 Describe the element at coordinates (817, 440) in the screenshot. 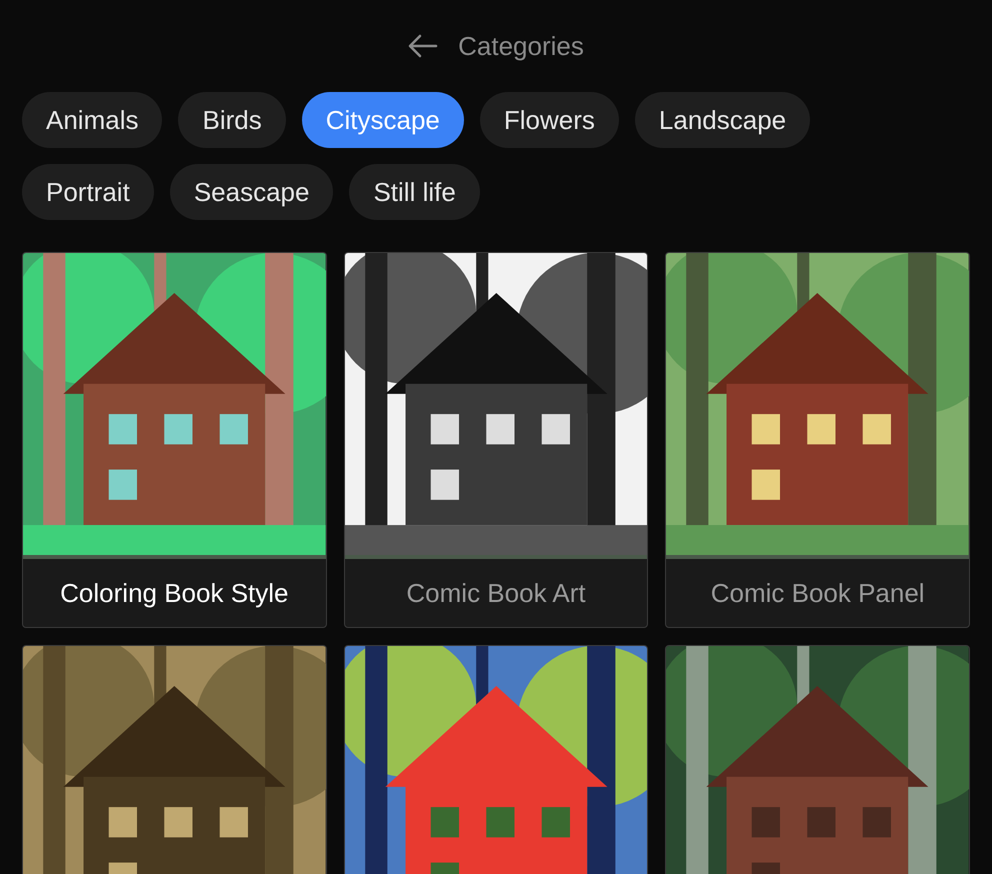

I see `style-card: Comic Book Panel` at that location.